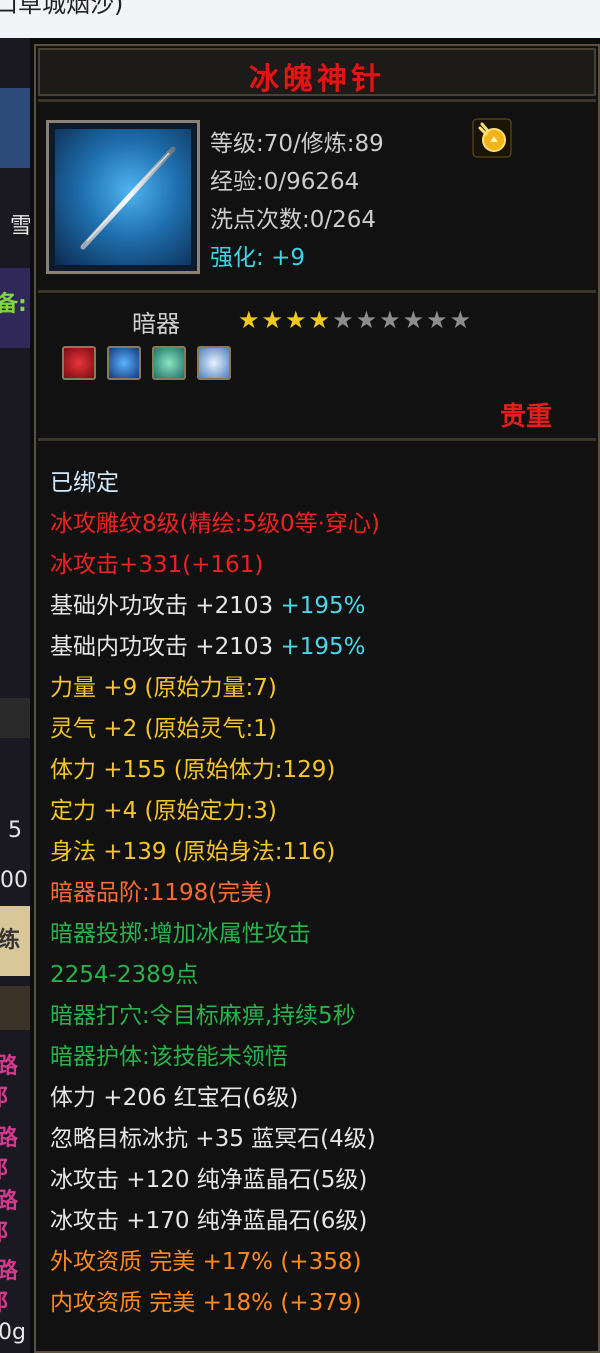  I want to click on game-decor, so click(15, 718).